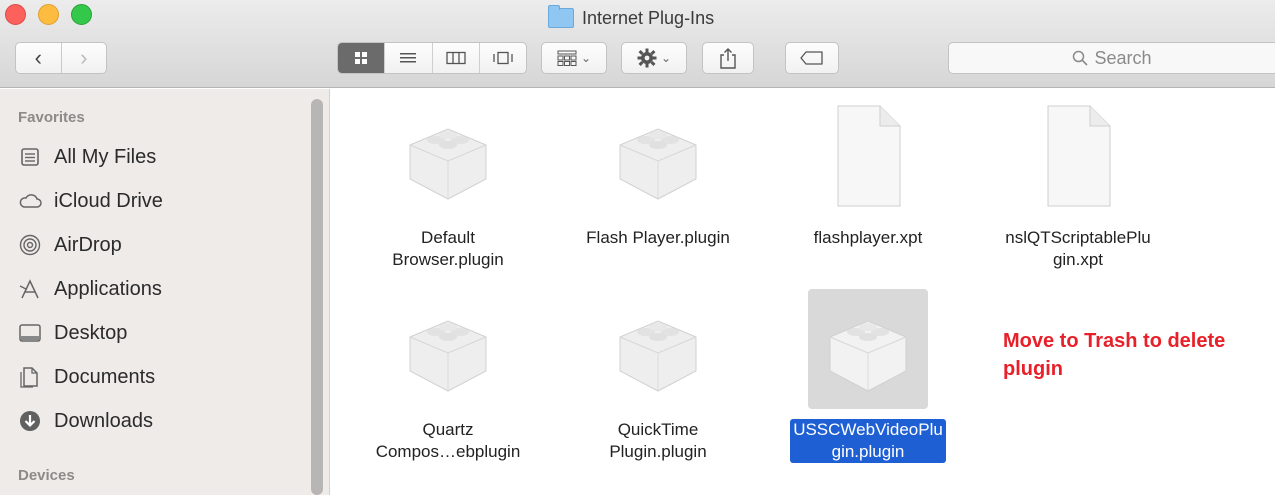  What do you see at coordinates (561, 16) in the screenshot?
I see `folder-icon` at bounding box center [561, 16].